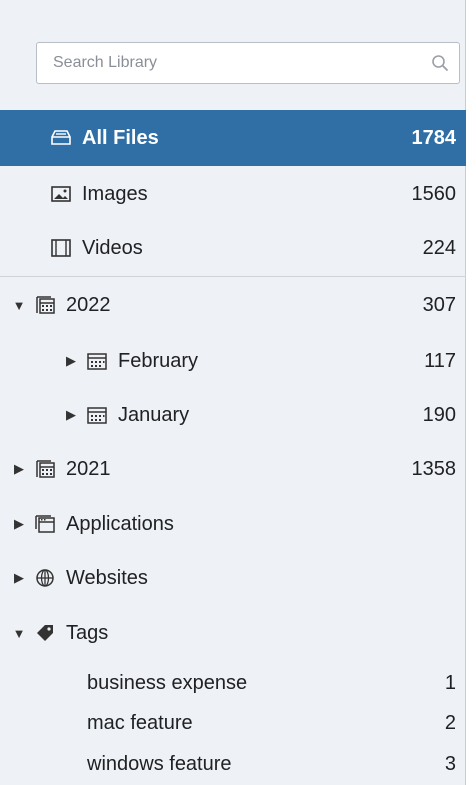 Image resolution: width=476 pixels, height=785 pixels. Describe the element at coordinates (45, 524) in the screenshot. I see `application-window-icon` at that location.